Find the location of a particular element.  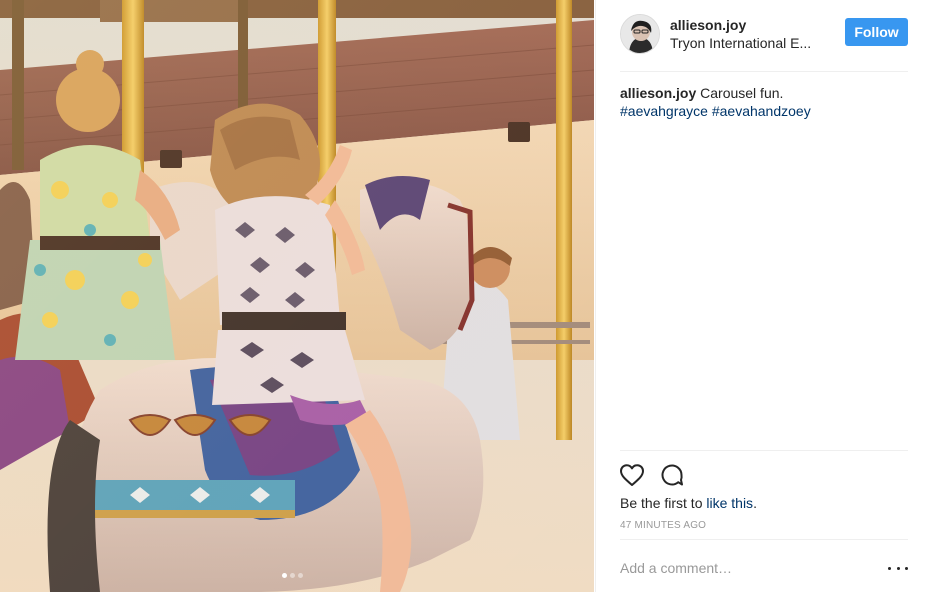

avatar is located at coordinates (640, 34).